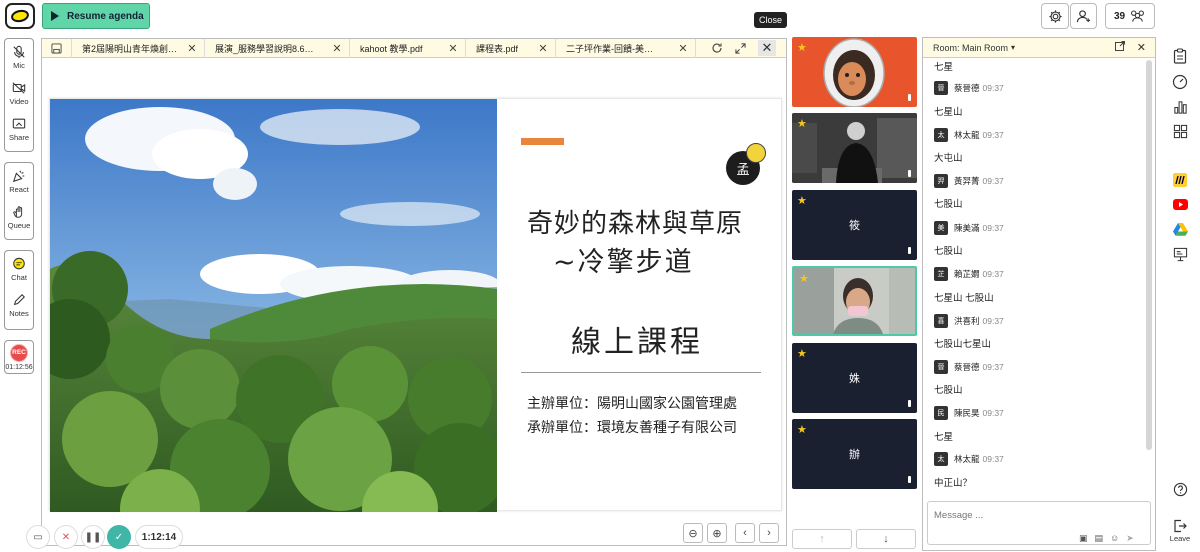 The image size is (1200, 552). I want to click on slide-contractor: 承辦單位：環境友善種子有限公司, so click(632, 428).